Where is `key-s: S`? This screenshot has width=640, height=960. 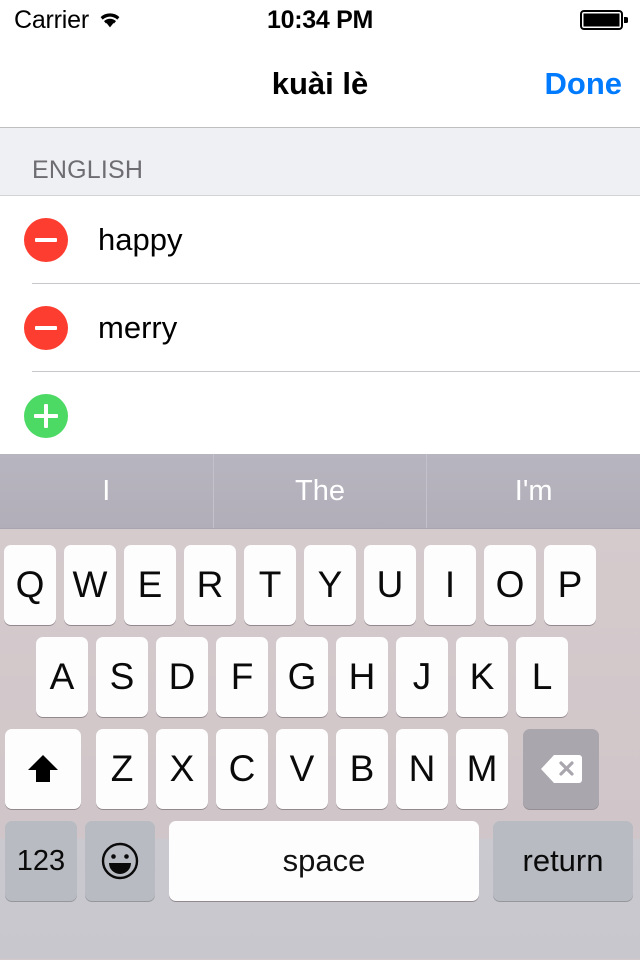 key-s: S is located at coordinates (122, 677).